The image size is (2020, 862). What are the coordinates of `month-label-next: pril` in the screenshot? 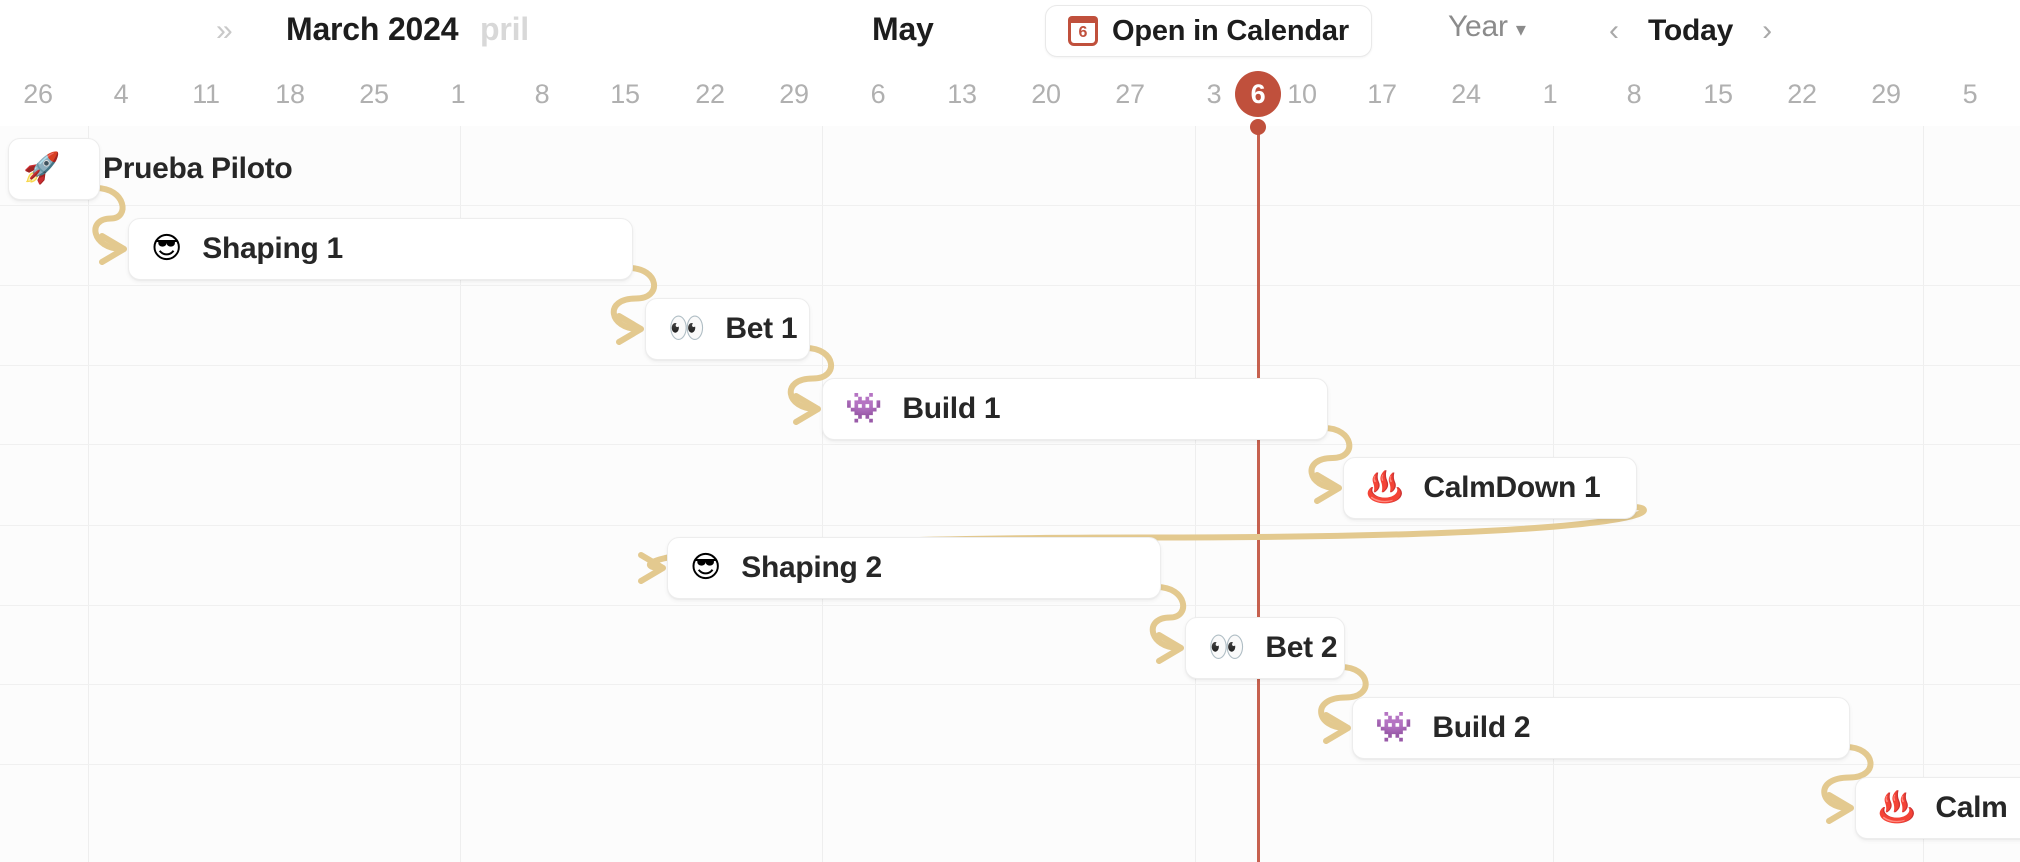 It's located at (504, 29).